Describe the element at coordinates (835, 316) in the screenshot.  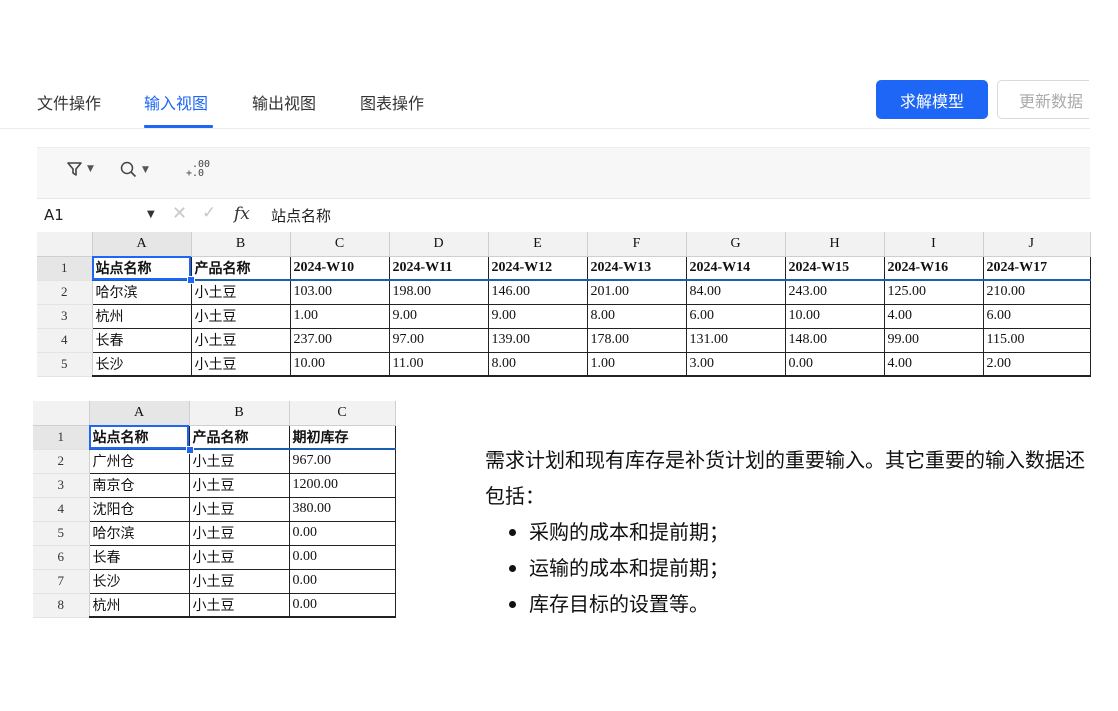
I see `table-cell: 10.00` at that location.